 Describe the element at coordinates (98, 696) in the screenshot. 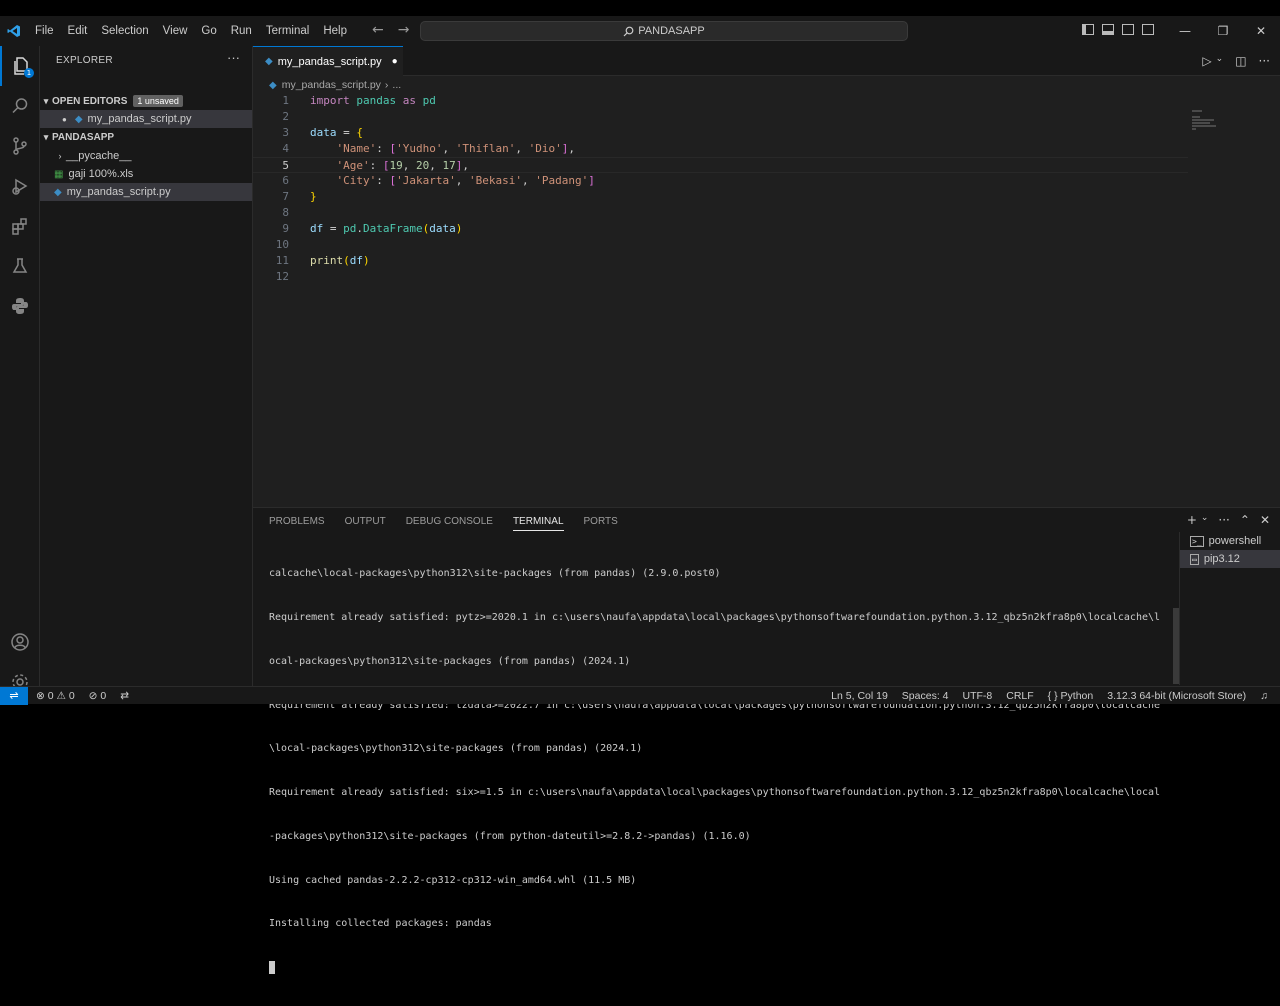

I see `ports-status: ⊘ 0` at that location.